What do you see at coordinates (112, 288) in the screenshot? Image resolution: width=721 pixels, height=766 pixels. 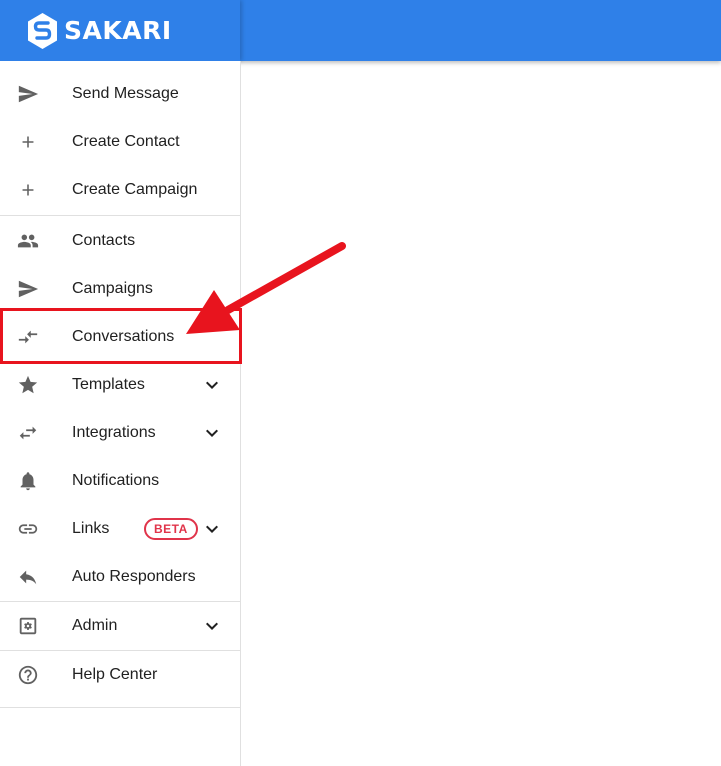 I see `campaigns-label: Campaigns` at bounding box center [112, 288].